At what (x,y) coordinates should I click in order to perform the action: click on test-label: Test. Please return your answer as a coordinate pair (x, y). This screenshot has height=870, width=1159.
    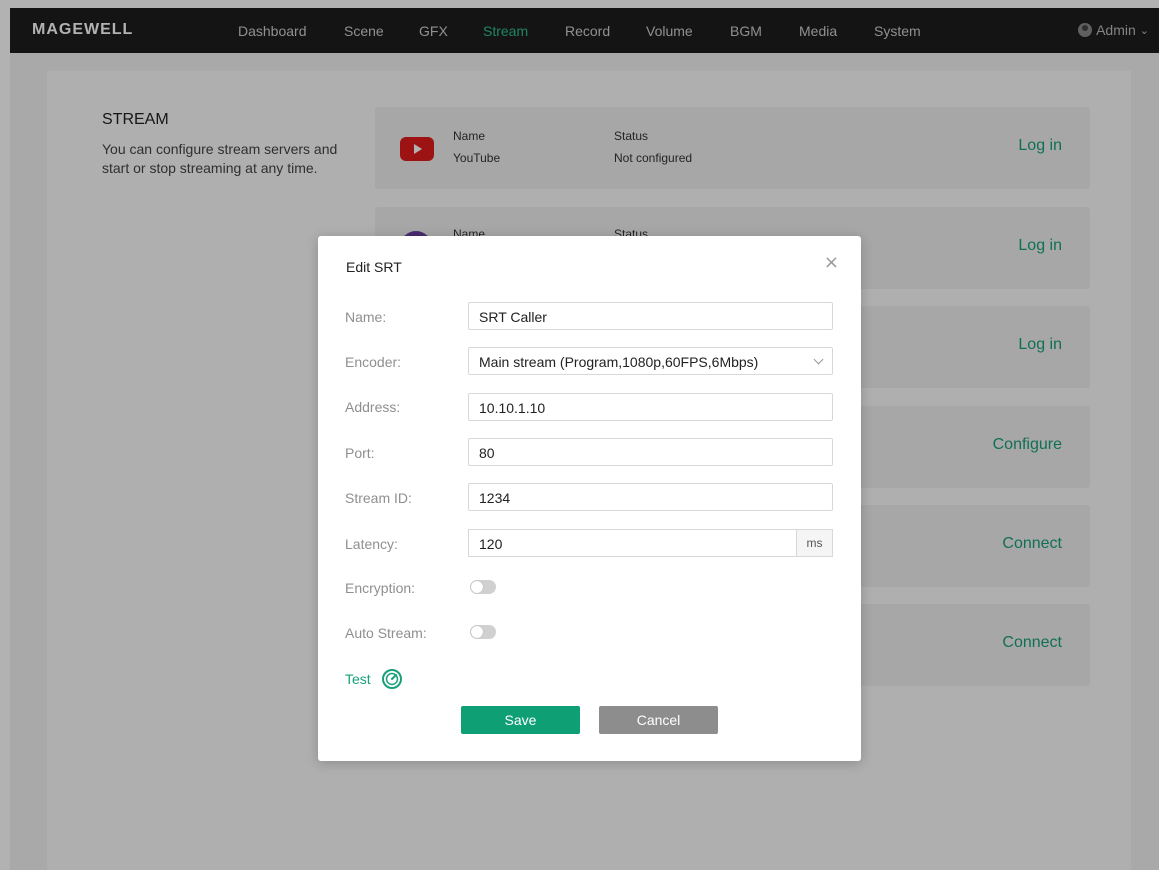
    Looking at the image, I should click on (358, 679).